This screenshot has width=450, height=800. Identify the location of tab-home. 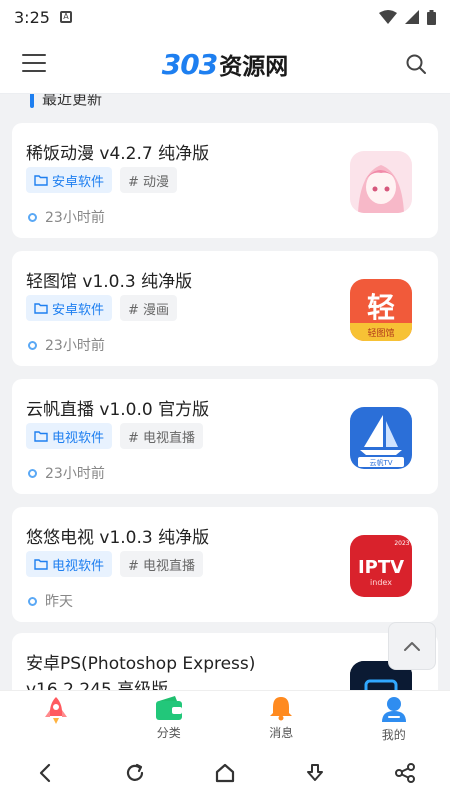
(56, 718).